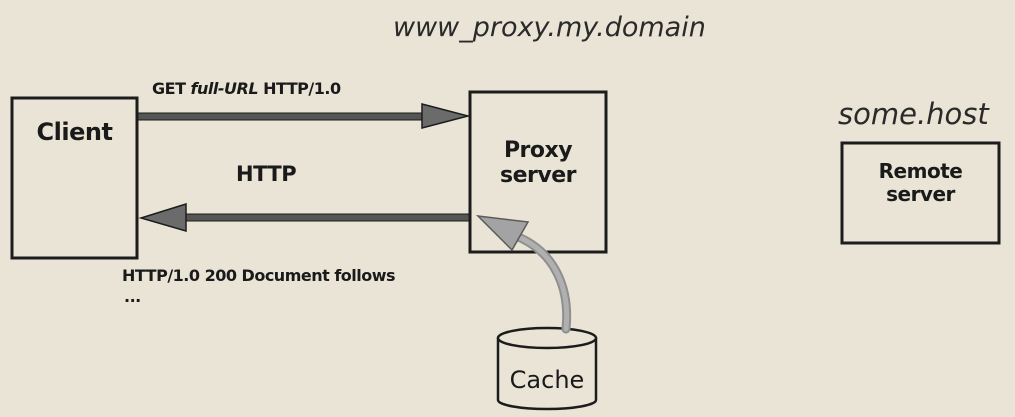  What do you see at coordinates (171, 88) in the screenshot?
I see `request-method: GET` at bounding box center [171, 88].